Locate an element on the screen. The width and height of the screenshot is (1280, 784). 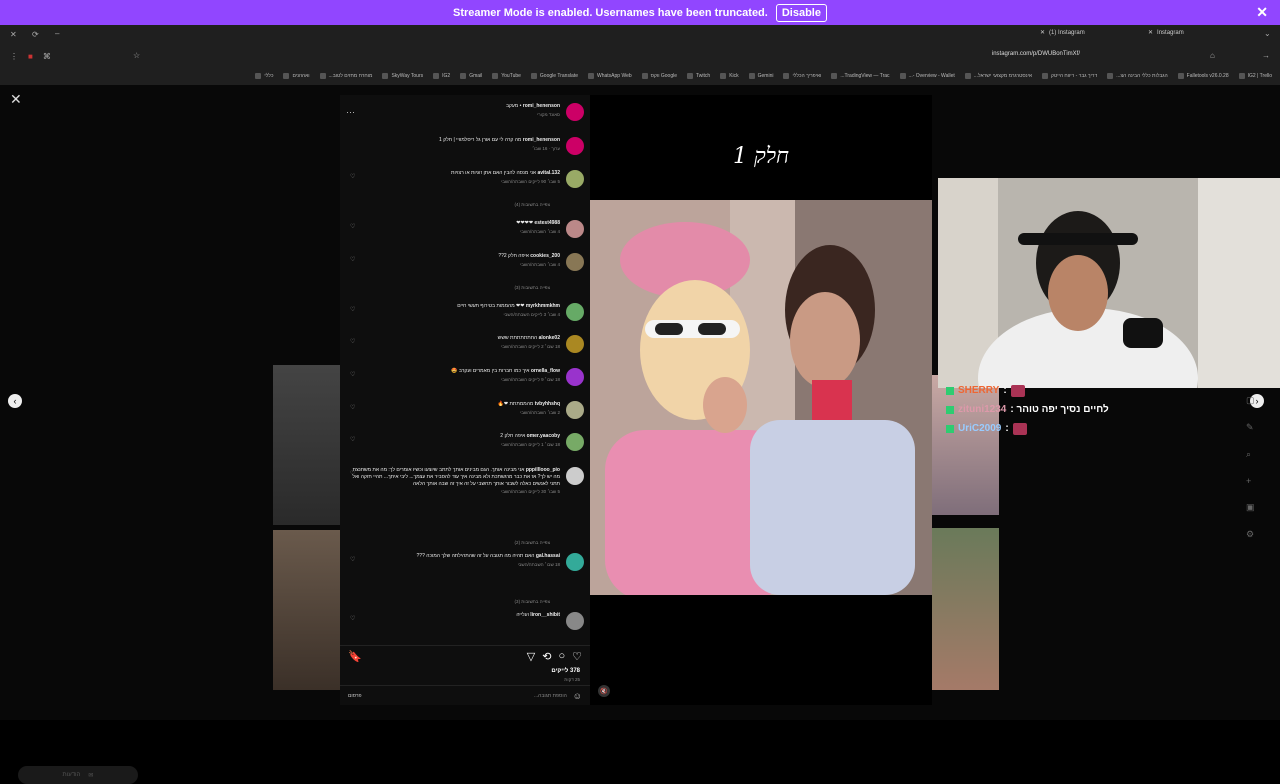
comment-meta: סאונד מקורי is located at coordinates (453, 115).